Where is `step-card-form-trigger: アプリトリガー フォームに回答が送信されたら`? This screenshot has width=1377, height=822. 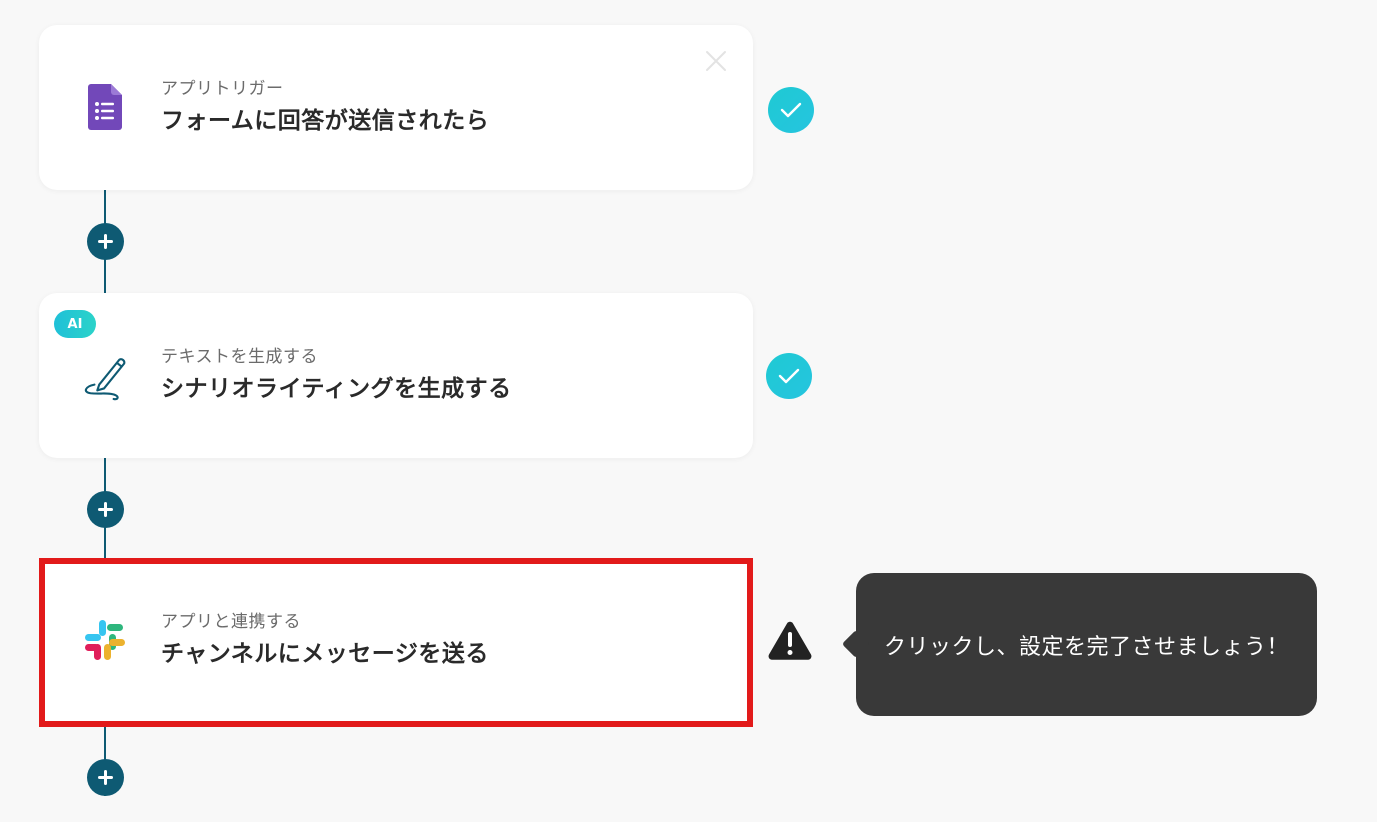
step-card-form-trigger: アプリトリガー フォームに回答が送信されたら is located at coordinates (396, 107).